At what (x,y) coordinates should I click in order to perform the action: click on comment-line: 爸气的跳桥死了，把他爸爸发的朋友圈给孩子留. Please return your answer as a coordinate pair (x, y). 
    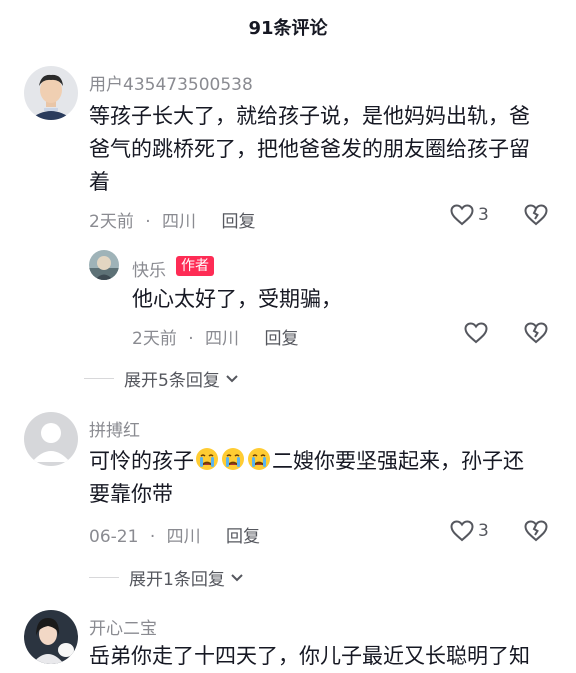
    Looking at the image, I should click on (309, 149).